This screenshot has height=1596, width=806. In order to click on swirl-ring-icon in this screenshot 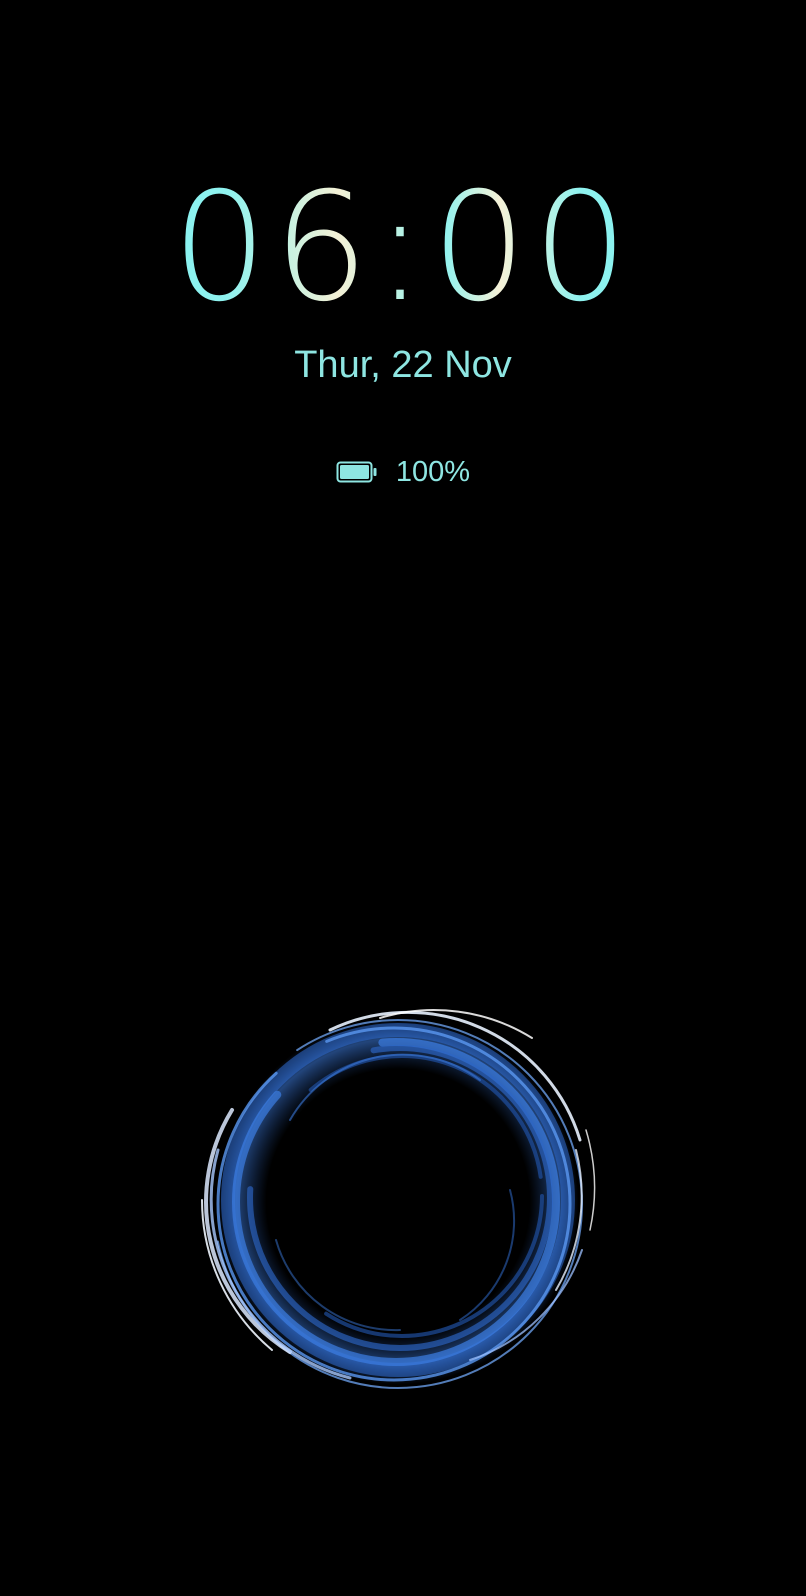, I will do `click(398, 1200)`.